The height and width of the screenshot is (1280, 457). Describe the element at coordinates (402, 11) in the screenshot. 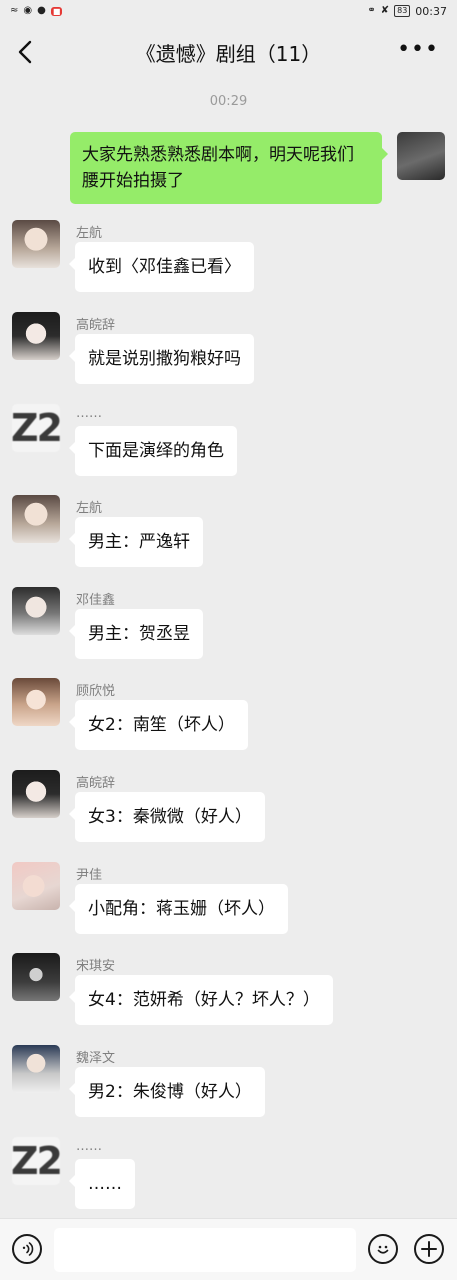

I see `battery-level: 83` at that location.